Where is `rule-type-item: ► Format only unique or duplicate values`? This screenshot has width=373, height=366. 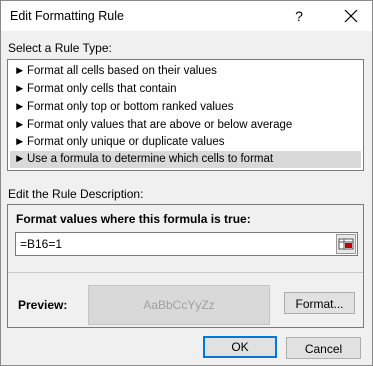 rule-type-item: ► Format only unique or duplicate values is located at coordinates (185, 142).